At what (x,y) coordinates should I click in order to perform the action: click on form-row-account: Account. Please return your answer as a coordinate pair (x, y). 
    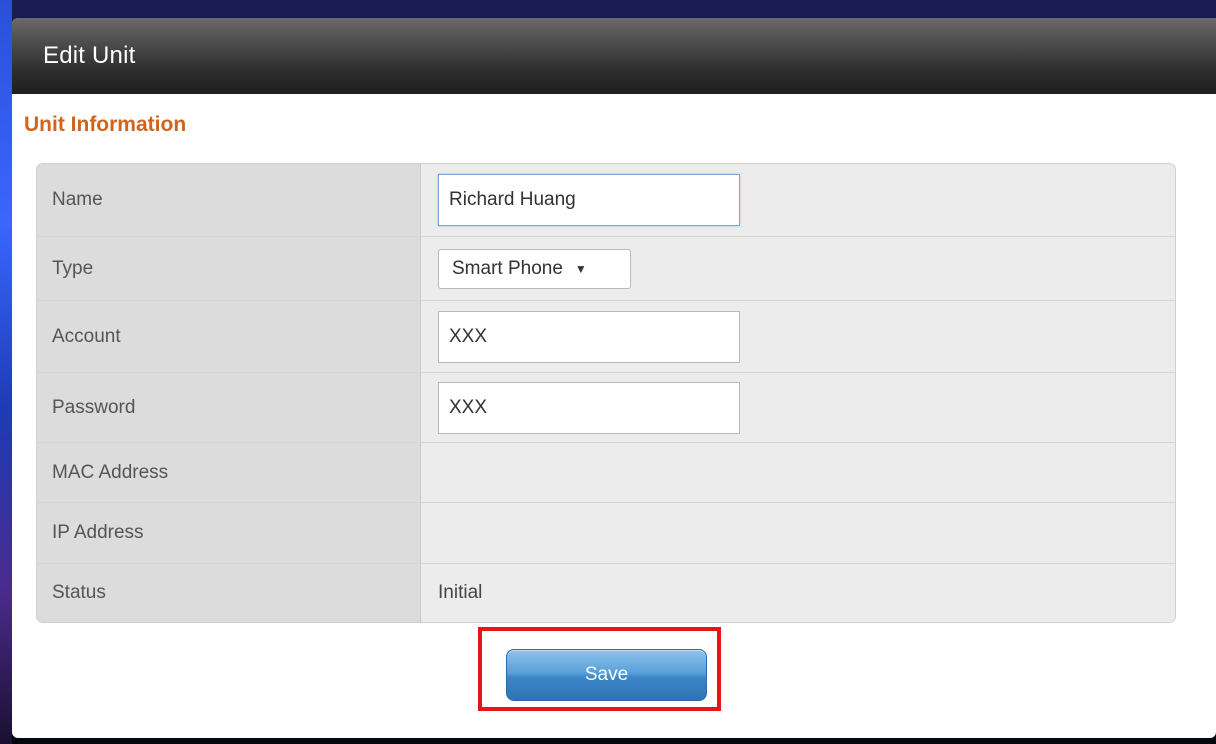
    Looking at the image, I should click on (606, 336).